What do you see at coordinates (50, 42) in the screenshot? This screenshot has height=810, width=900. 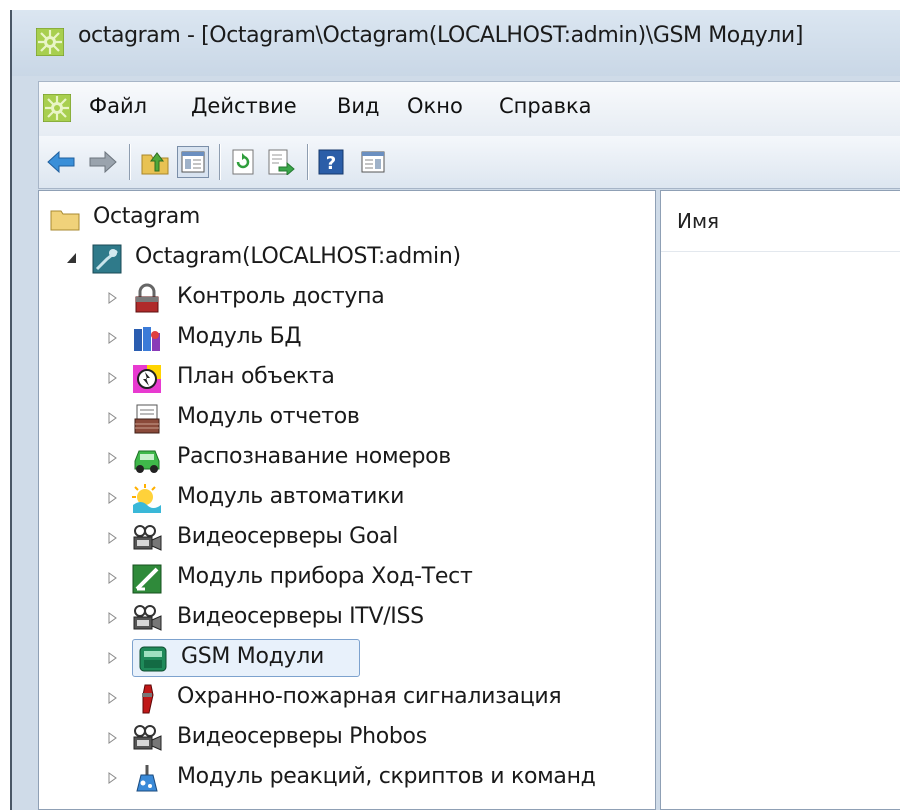 I see `app-logo-icon` at bounding box center [50, 42].